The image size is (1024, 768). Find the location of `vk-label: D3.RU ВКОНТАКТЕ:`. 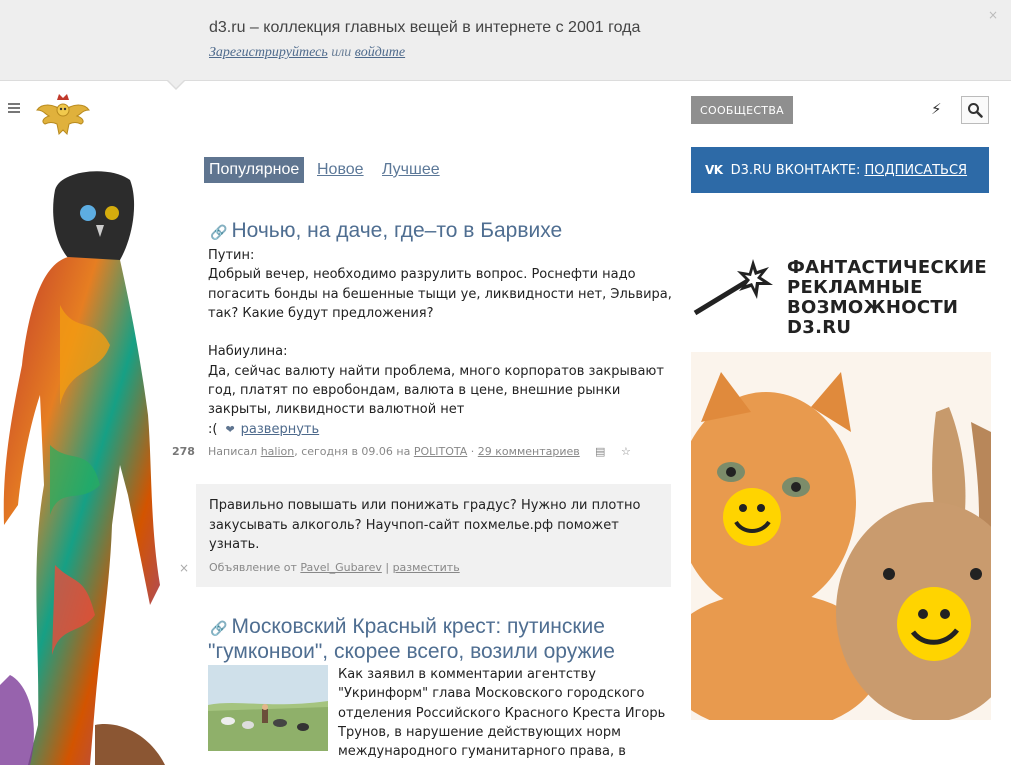

vk-label: D3.RU ВКОНТАКТЕ: is located at coordinates (795, 170).